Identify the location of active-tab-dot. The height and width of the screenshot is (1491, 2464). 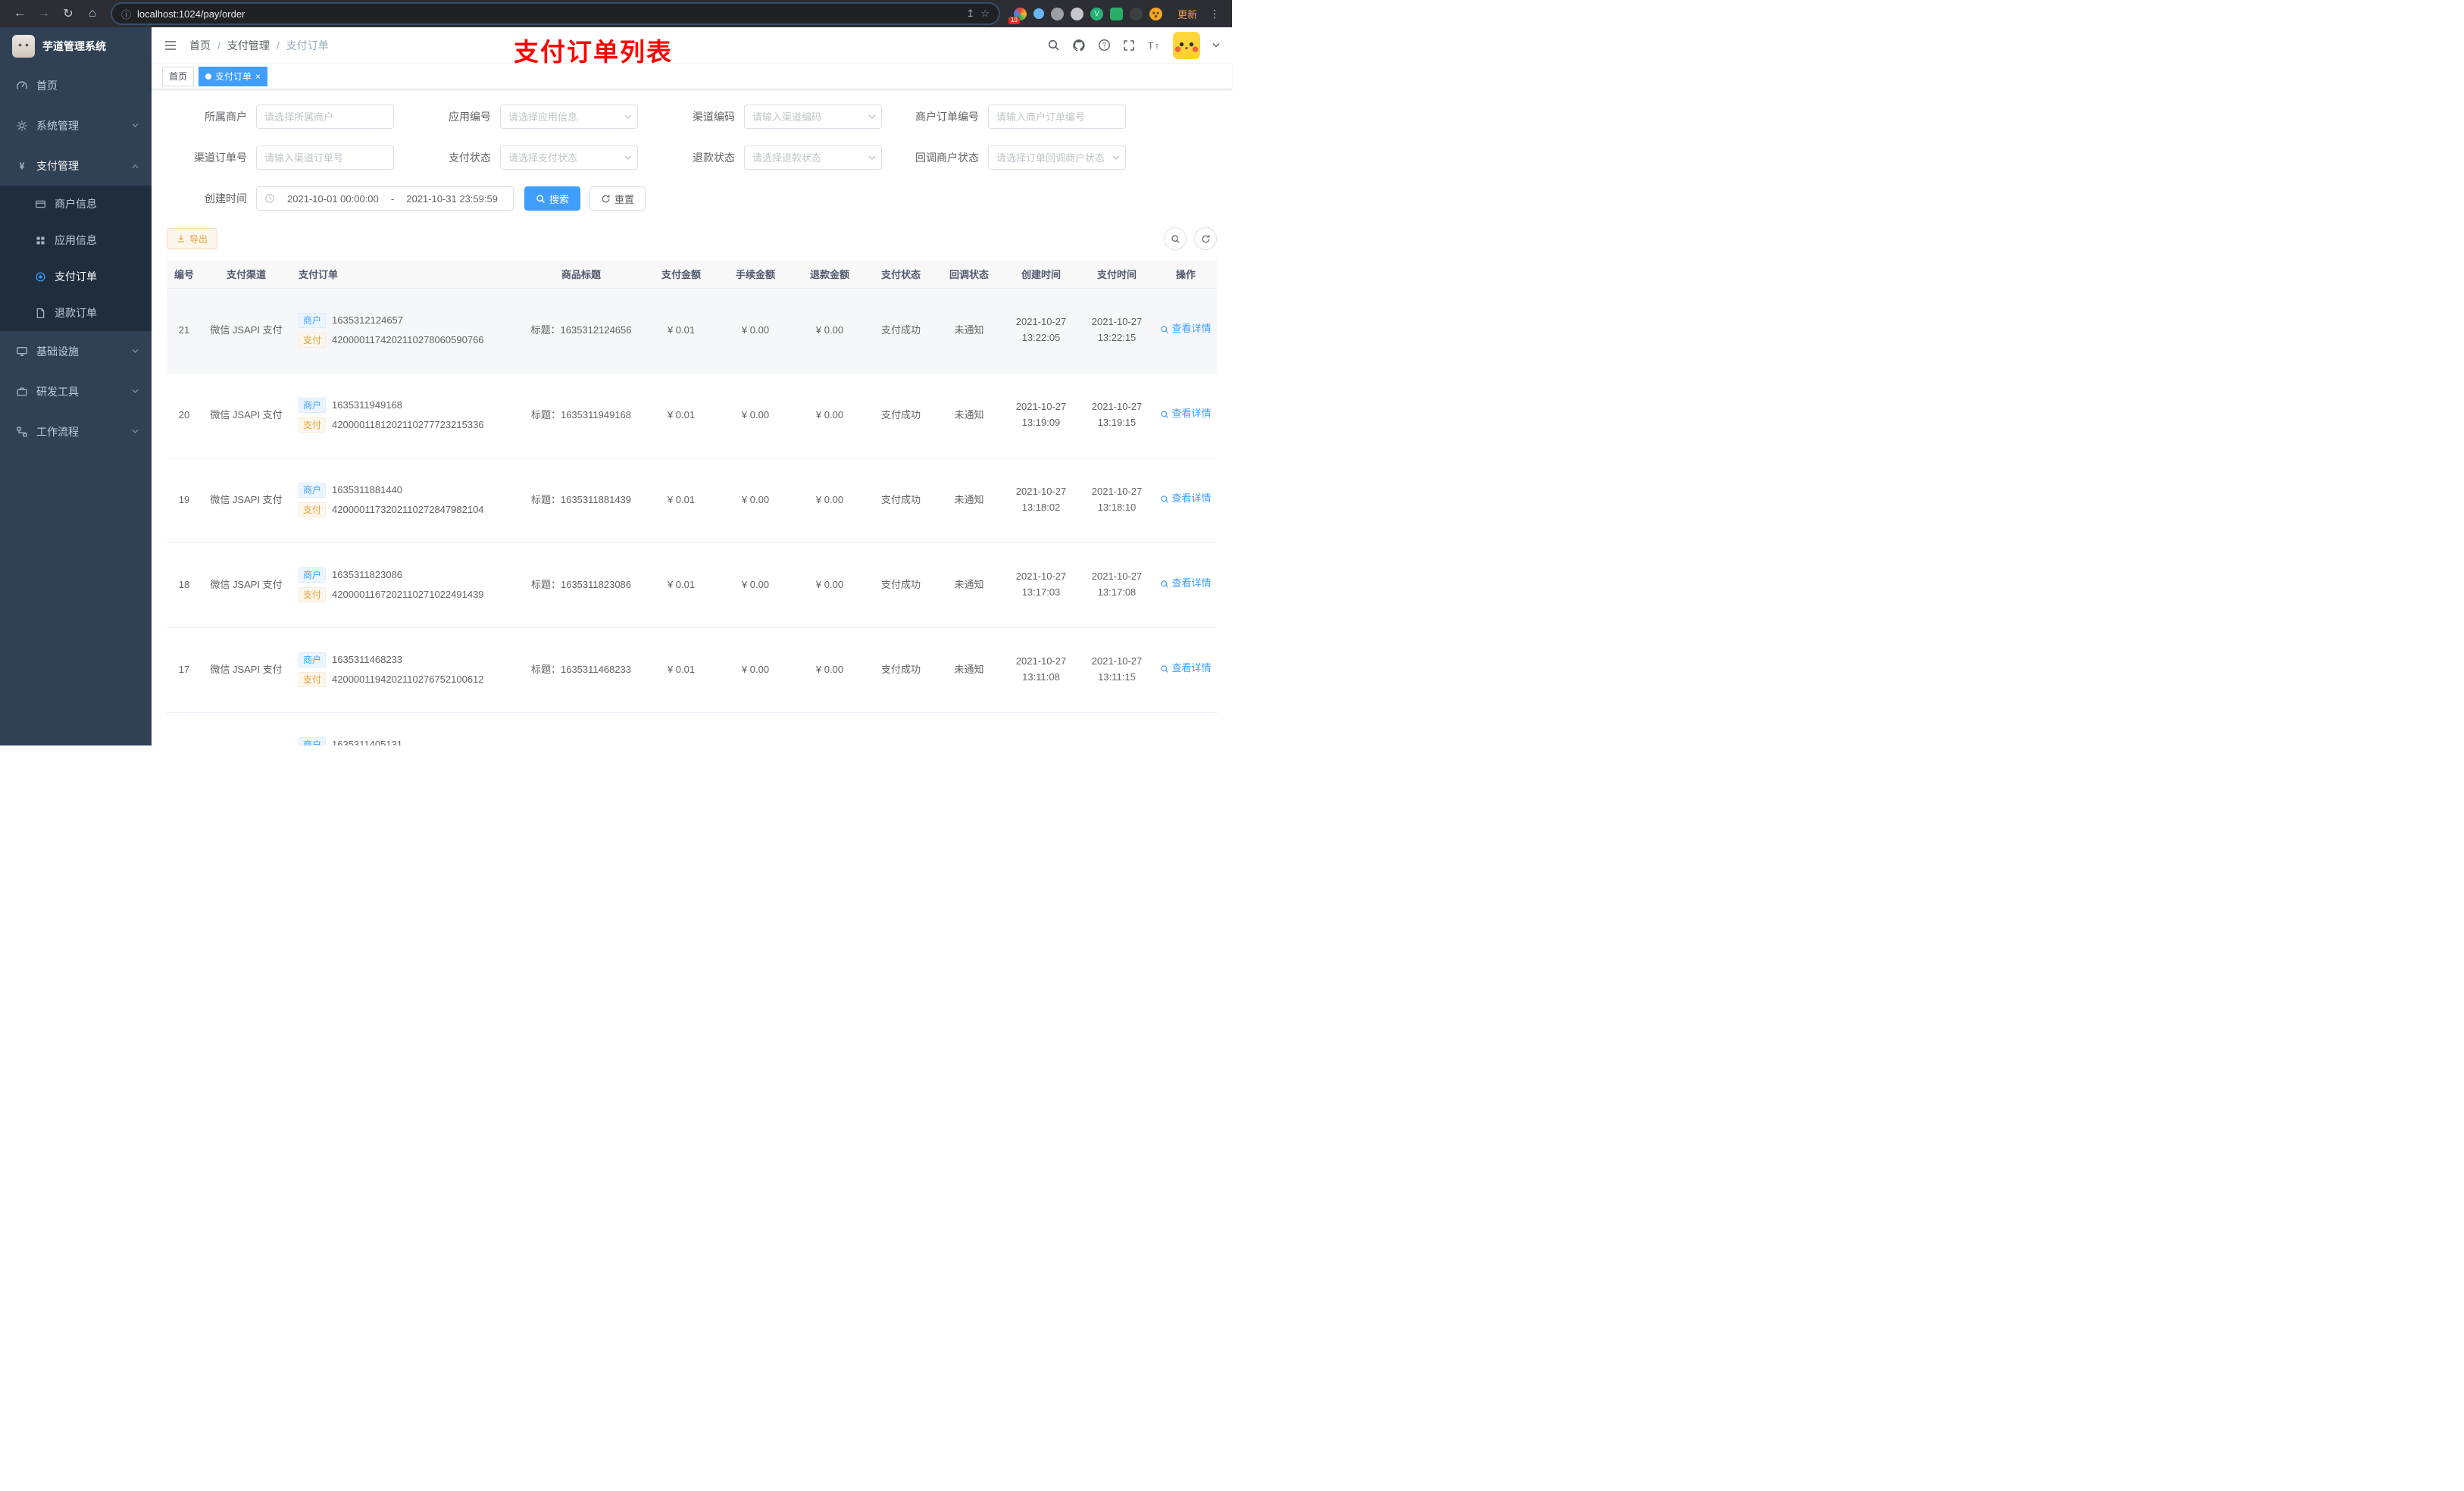
(208, 76).